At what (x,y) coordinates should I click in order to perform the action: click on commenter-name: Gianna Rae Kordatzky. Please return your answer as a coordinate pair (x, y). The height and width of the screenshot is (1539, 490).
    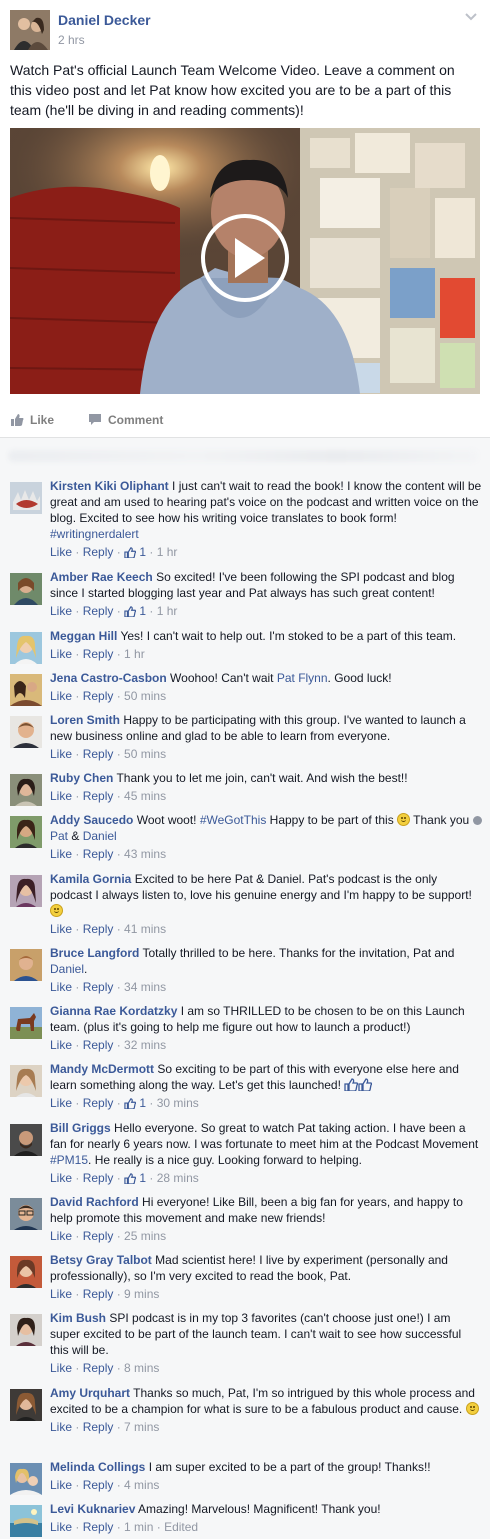
    Looking at the image, I should click on (113, 1011).